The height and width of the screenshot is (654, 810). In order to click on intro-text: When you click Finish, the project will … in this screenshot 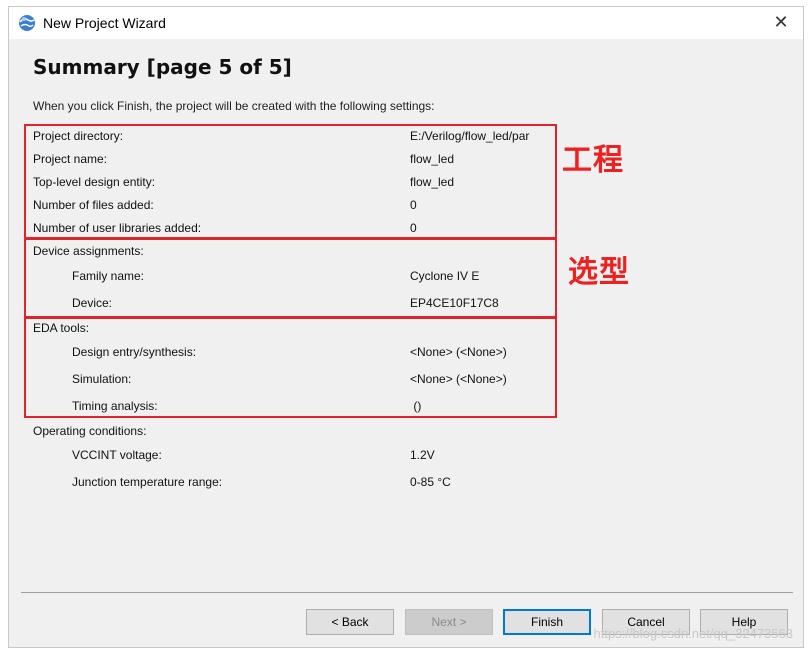, I will do `click(234, 106)`.